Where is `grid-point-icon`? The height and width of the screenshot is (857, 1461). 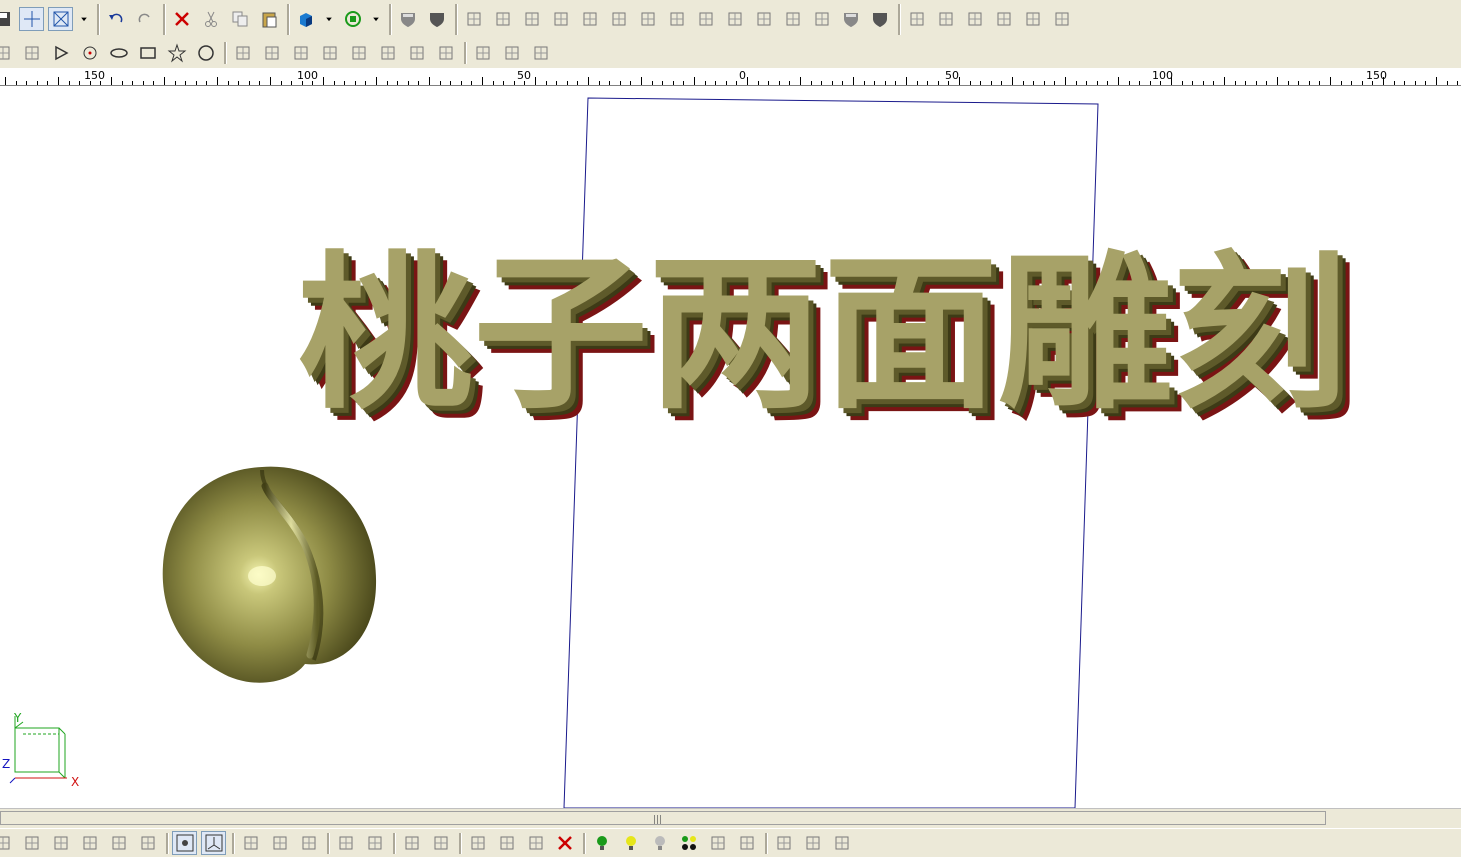
grid-point-icon is located at coordinates (184, 843).